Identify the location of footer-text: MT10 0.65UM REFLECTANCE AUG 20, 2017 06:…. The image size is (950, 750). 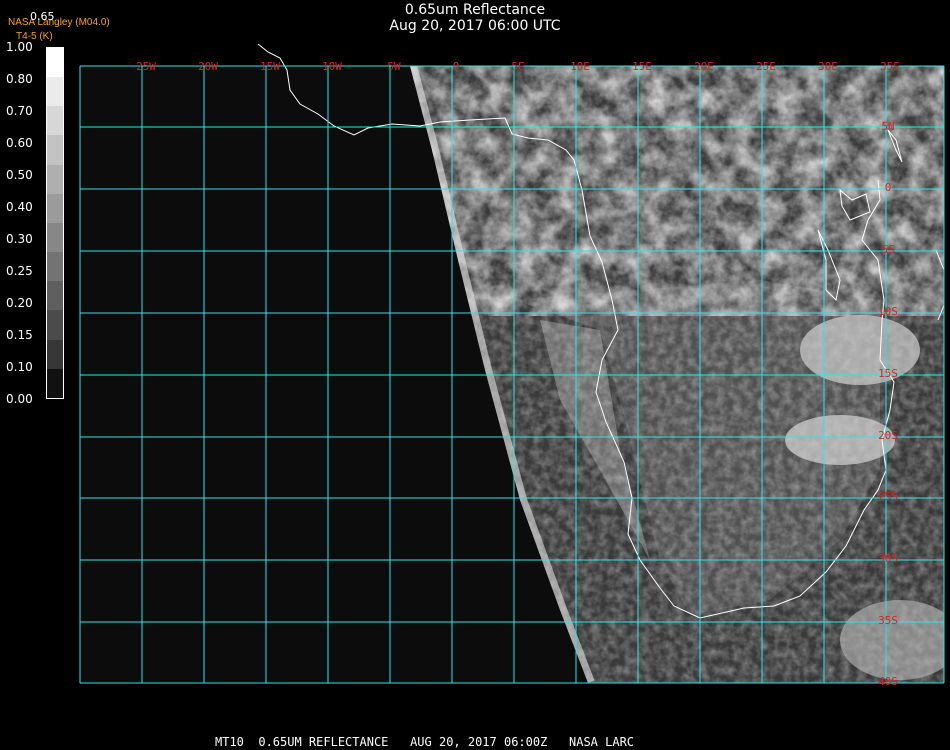
(425, 742).